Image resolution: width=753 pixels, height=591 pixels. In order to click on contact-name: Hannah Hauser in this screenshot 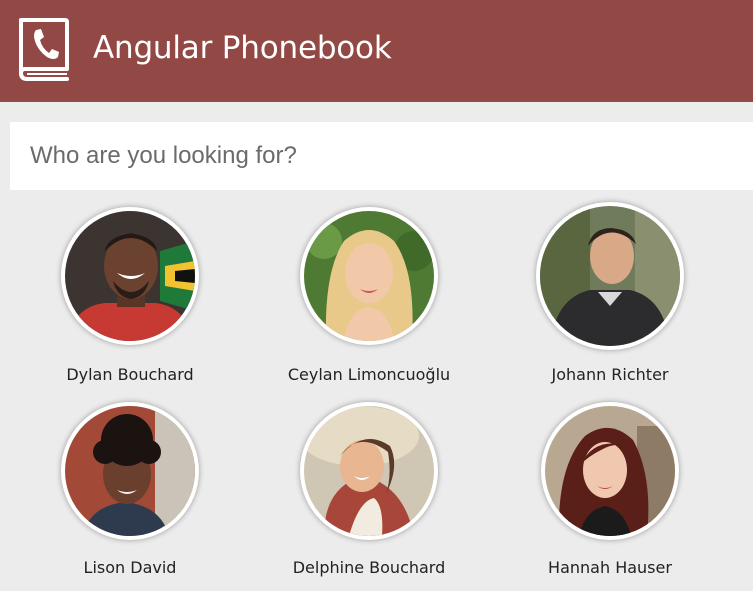, I will do `click(610, 567)`.